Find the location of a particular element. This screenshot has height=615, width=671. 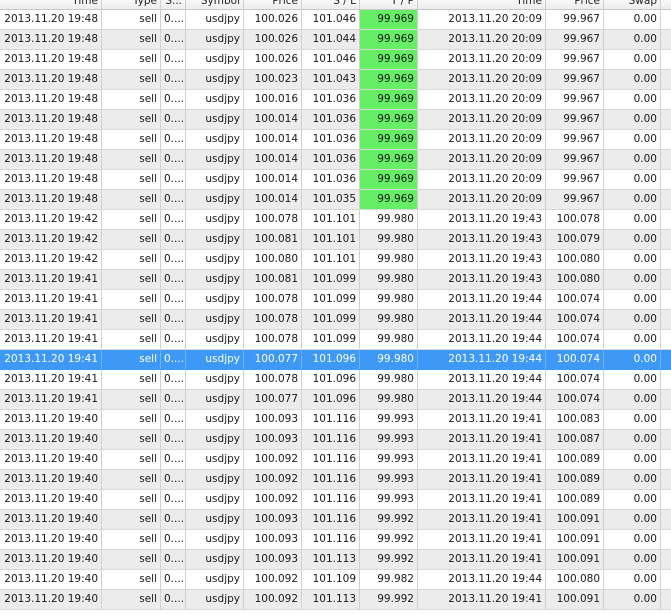

cell-close-price: 100.078 is located at coordinates (575, 219).